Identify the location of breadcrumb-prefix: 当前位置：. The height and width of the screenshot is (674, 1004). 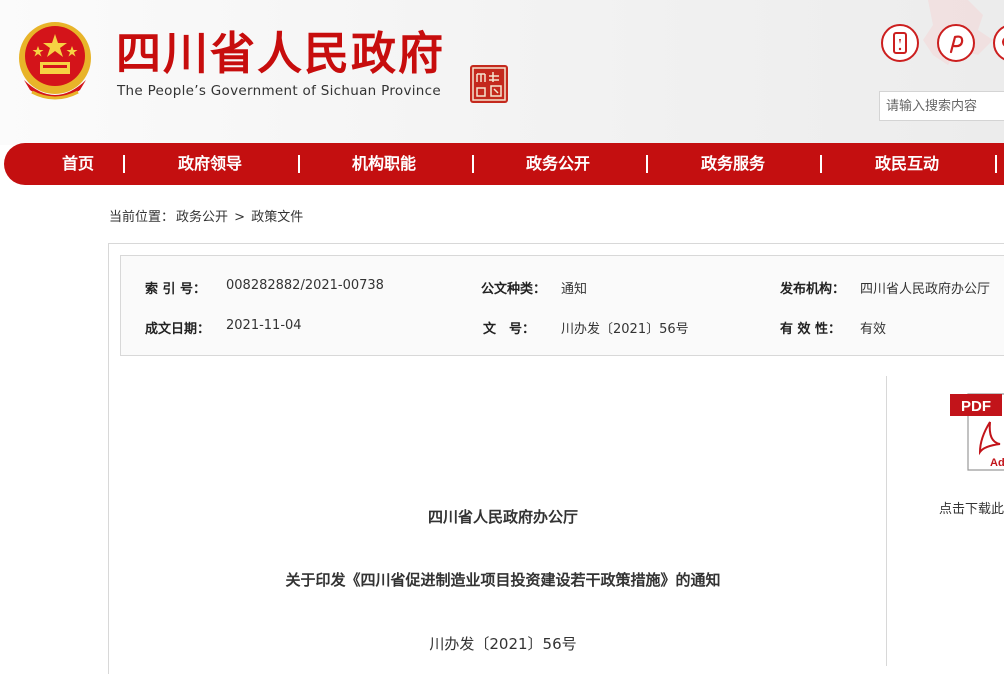
(142, 217).